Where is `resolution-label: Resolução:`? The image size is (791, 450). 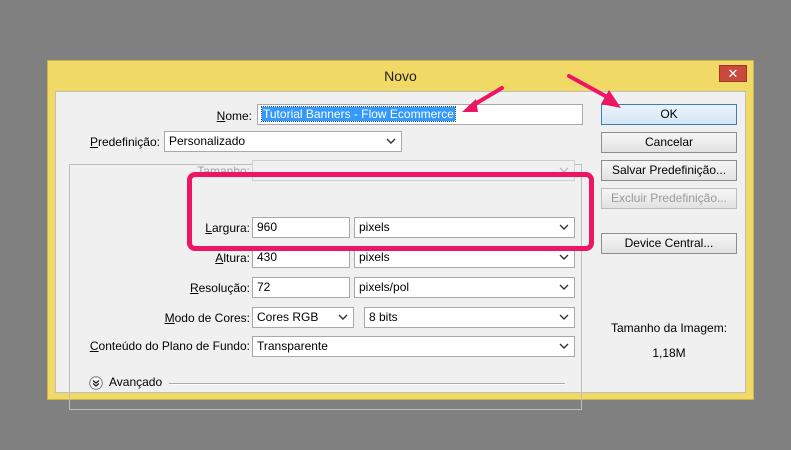
resolution-label: Resolução: is located at coordinates (219, 288).